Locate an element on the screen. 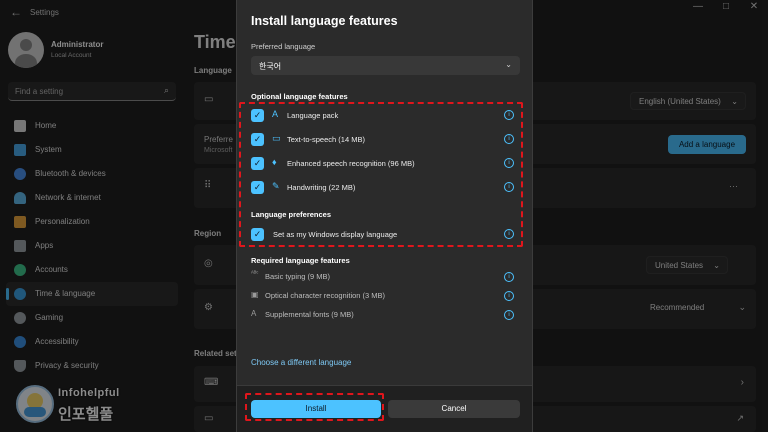 Image resolution: width=768 pixels, height=432 pixels. required-ocr: ▣ Optical character recognition (3 MB) i is located at coordinates (385, 296).